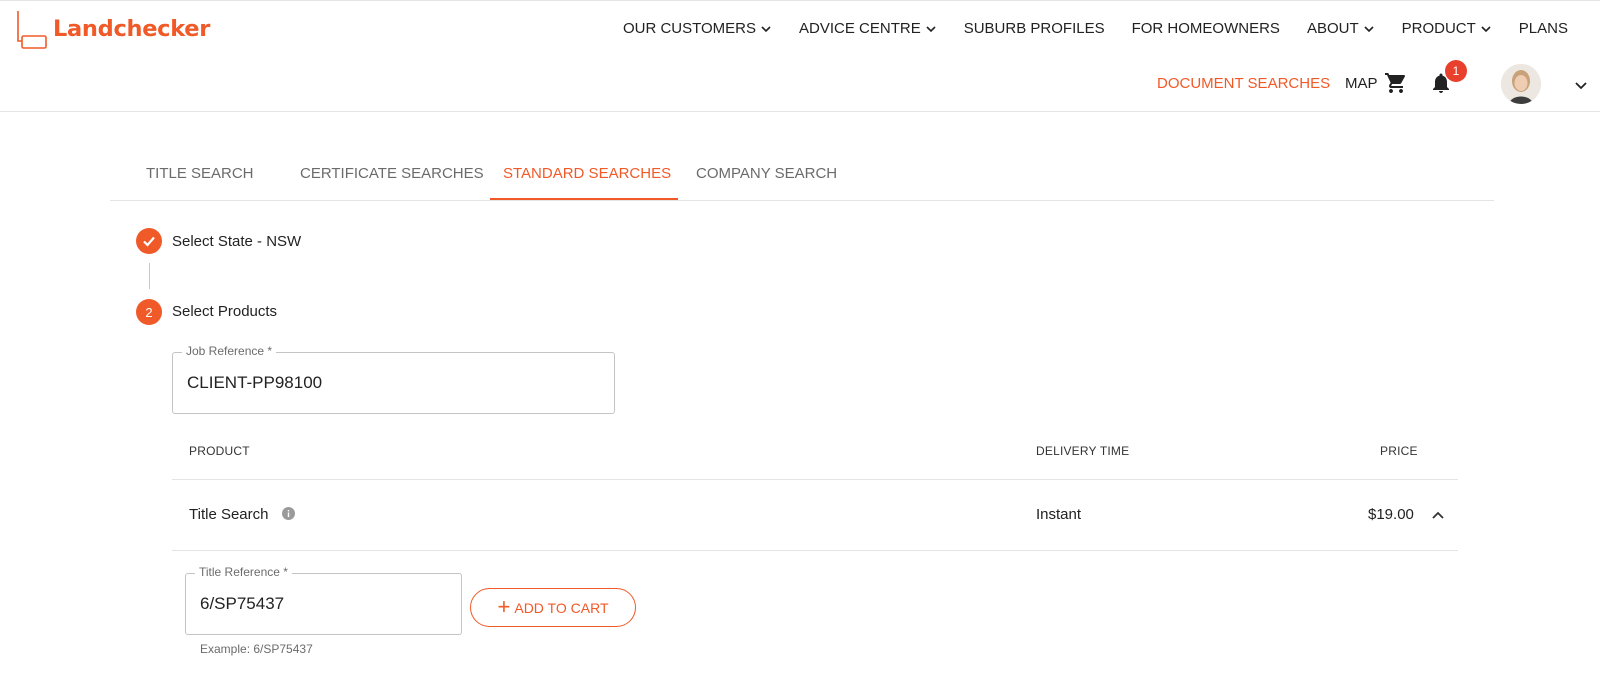 Image resolution: width=1600 pixels, height=683 pixels. Describe the element at coordinates (149, 241) in the screenshot. I see `step-complete-check-icon` at that location.